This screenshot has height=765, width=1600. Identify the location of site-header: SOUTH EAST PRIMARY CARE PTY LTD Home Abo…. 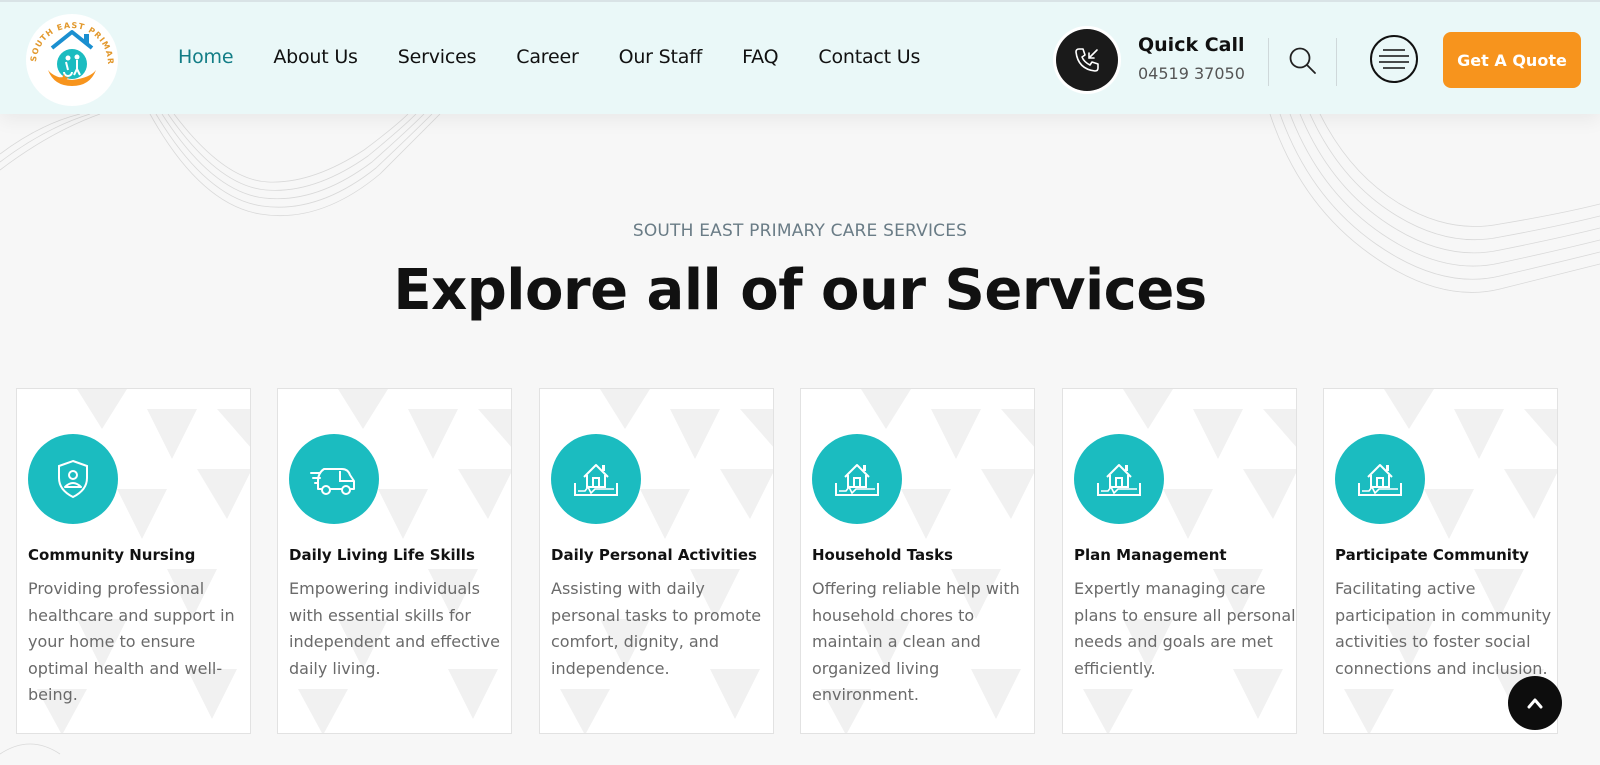
(800, 57).